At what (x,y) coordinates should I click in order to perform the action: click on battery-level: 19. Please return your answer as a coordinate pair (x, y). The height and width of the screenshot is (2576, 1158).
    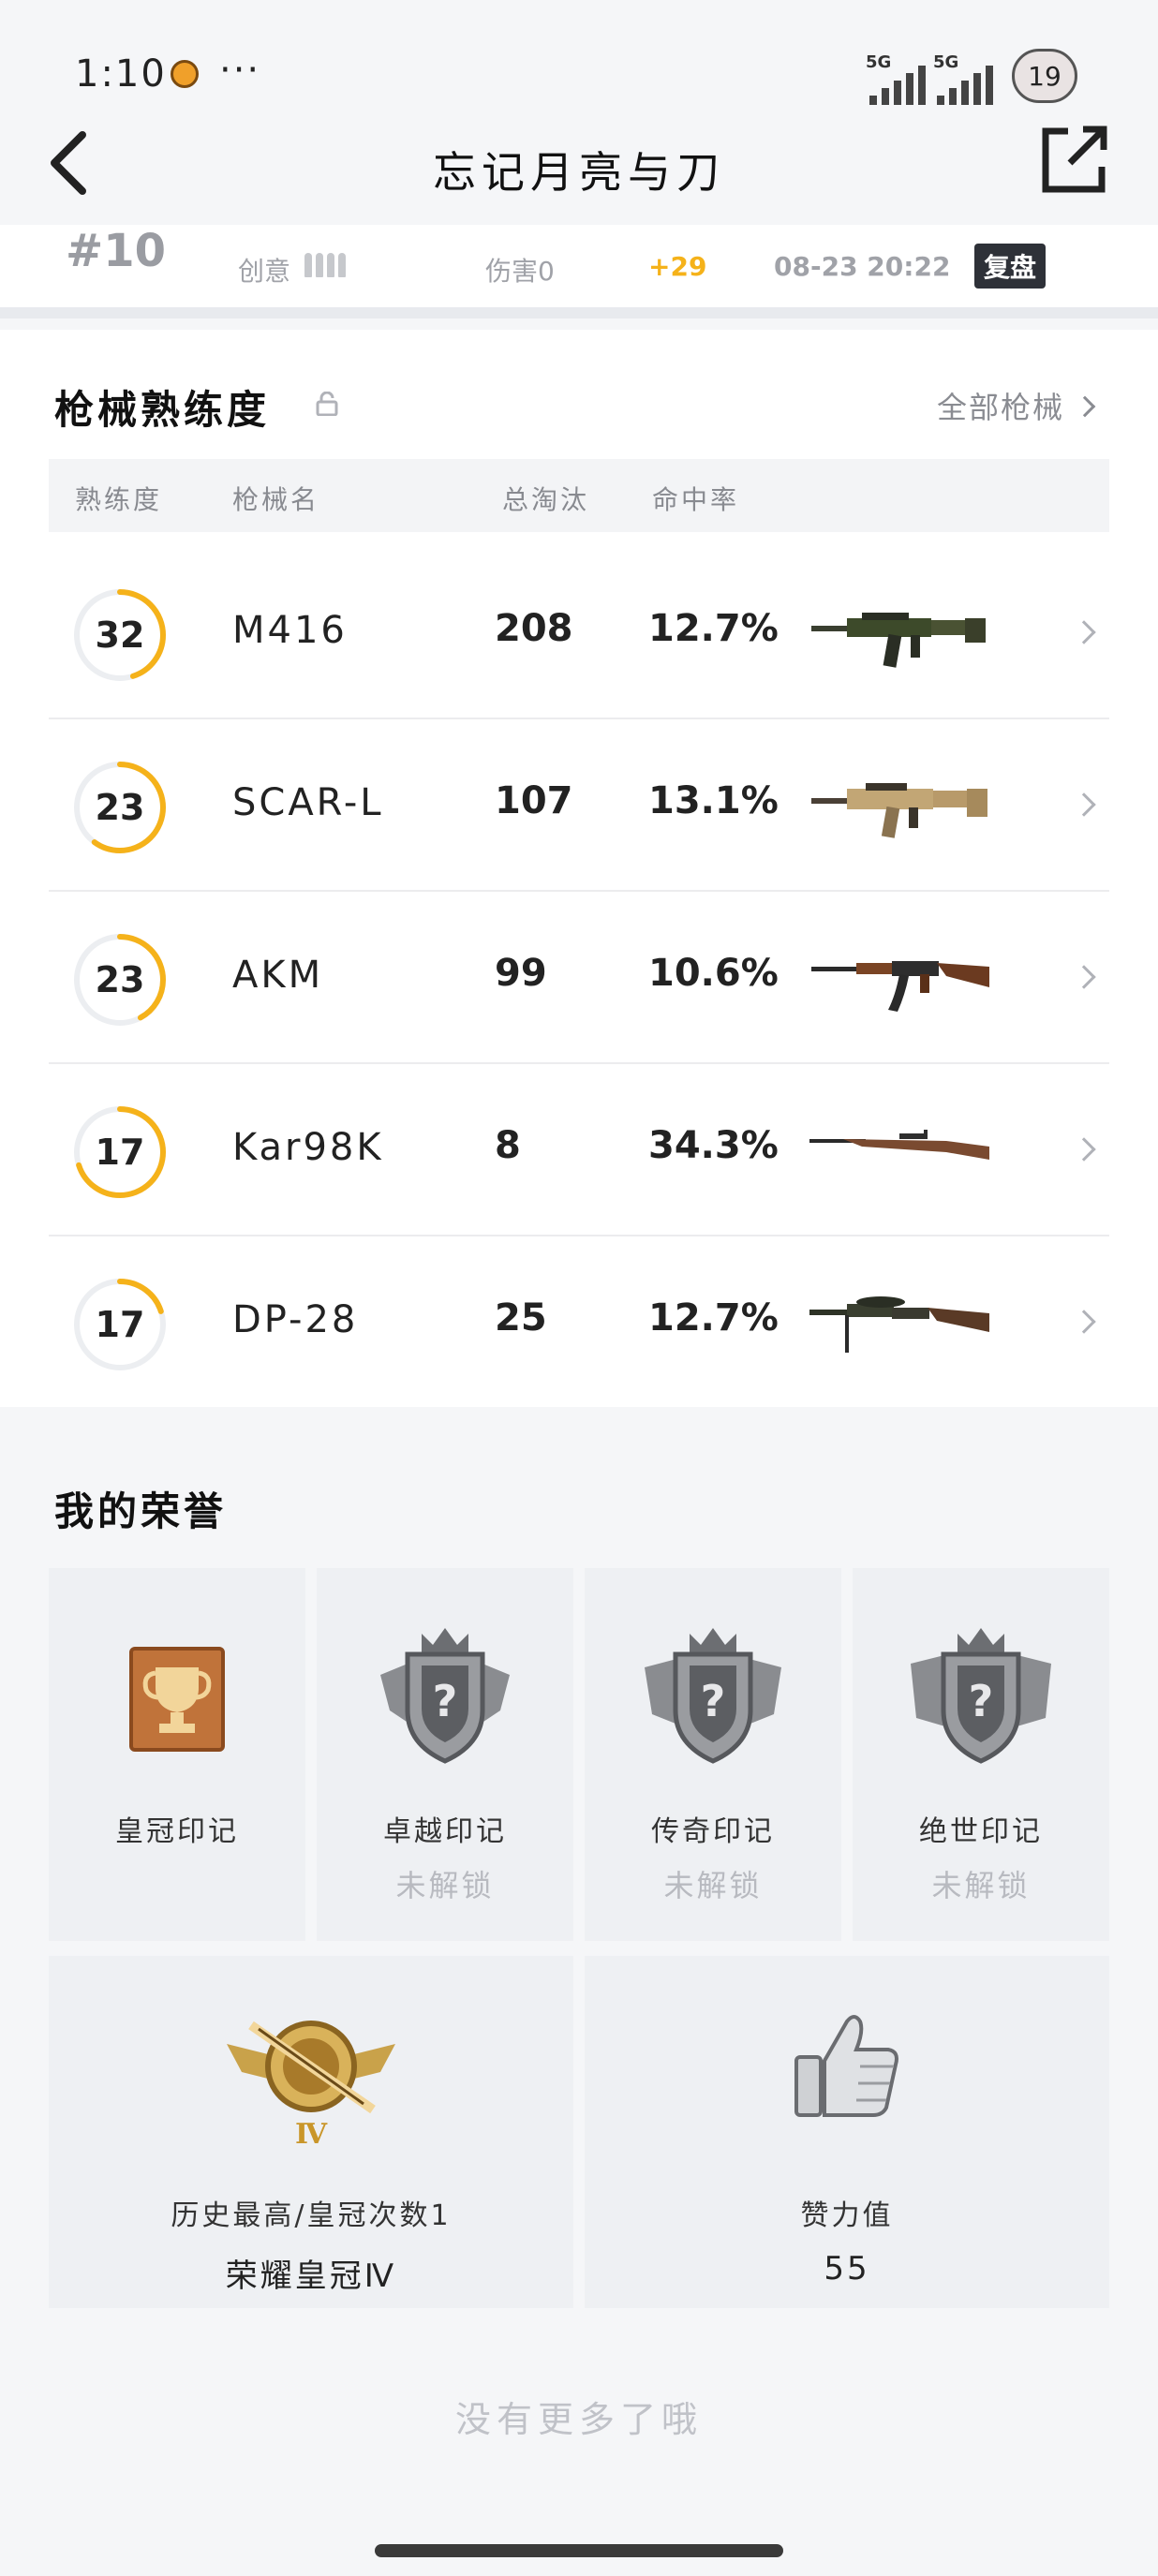
    Looking at the image, I should click on (1045, 76).